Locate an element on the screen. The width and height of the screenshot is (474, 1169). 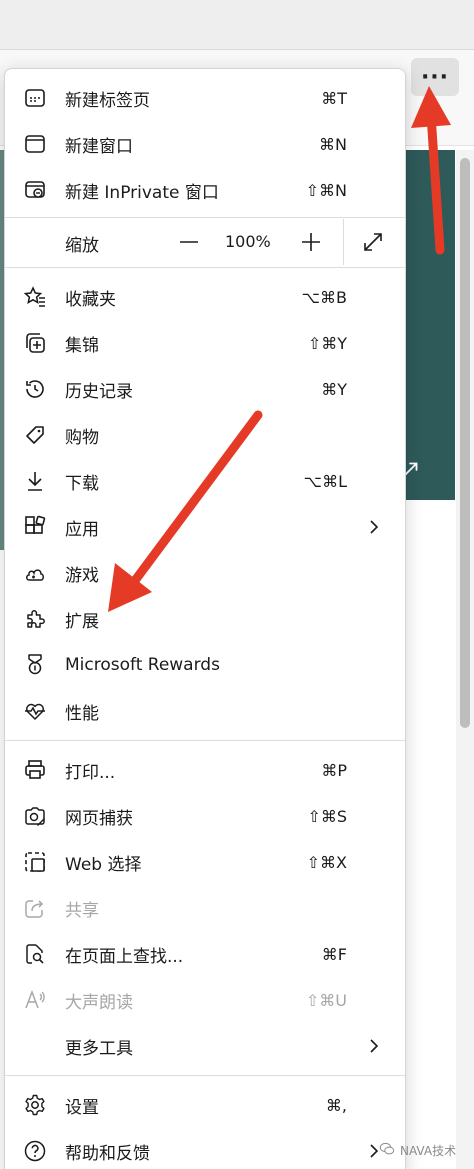
read-aloud-icon is located at coordinates (35, 1000).